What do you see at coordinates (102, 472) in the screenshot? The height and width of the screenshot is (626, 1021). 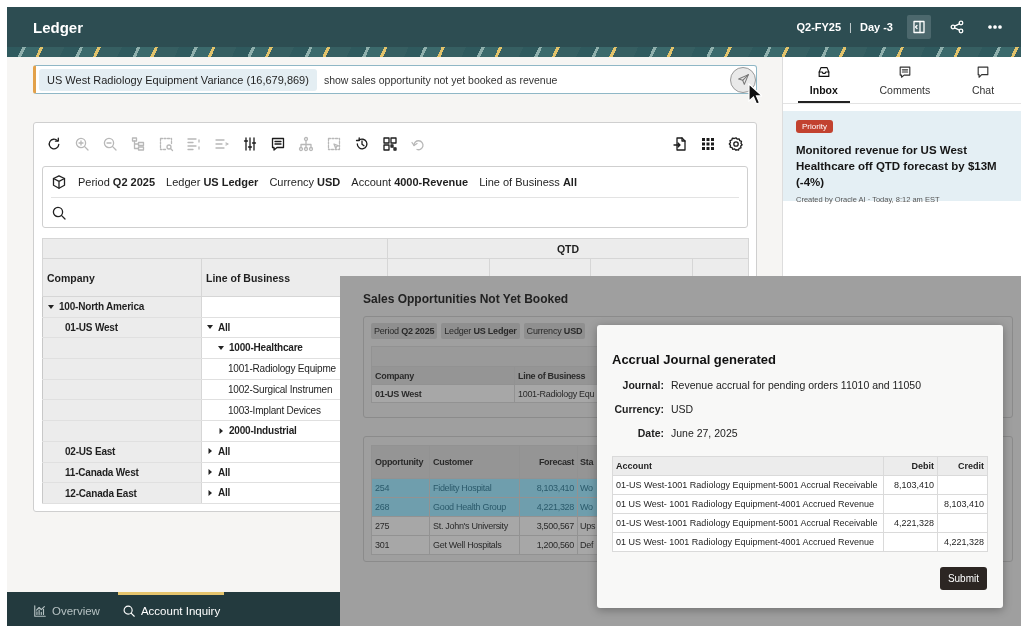 I see `company-label: 11-Canada West` at bounding box center [102, 472].